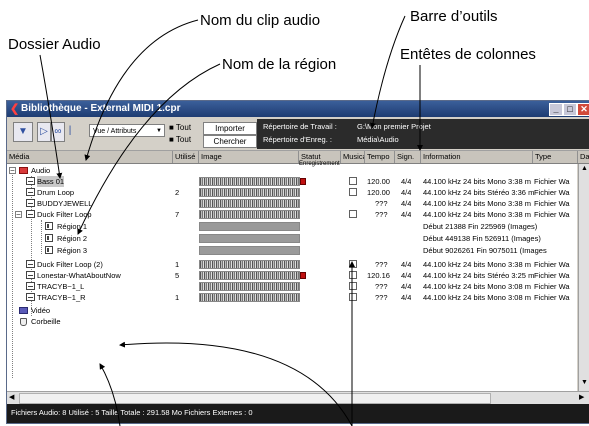 This screenshot has height=426, width=589. I want to click on minimize-button: _, so click(556, 109).